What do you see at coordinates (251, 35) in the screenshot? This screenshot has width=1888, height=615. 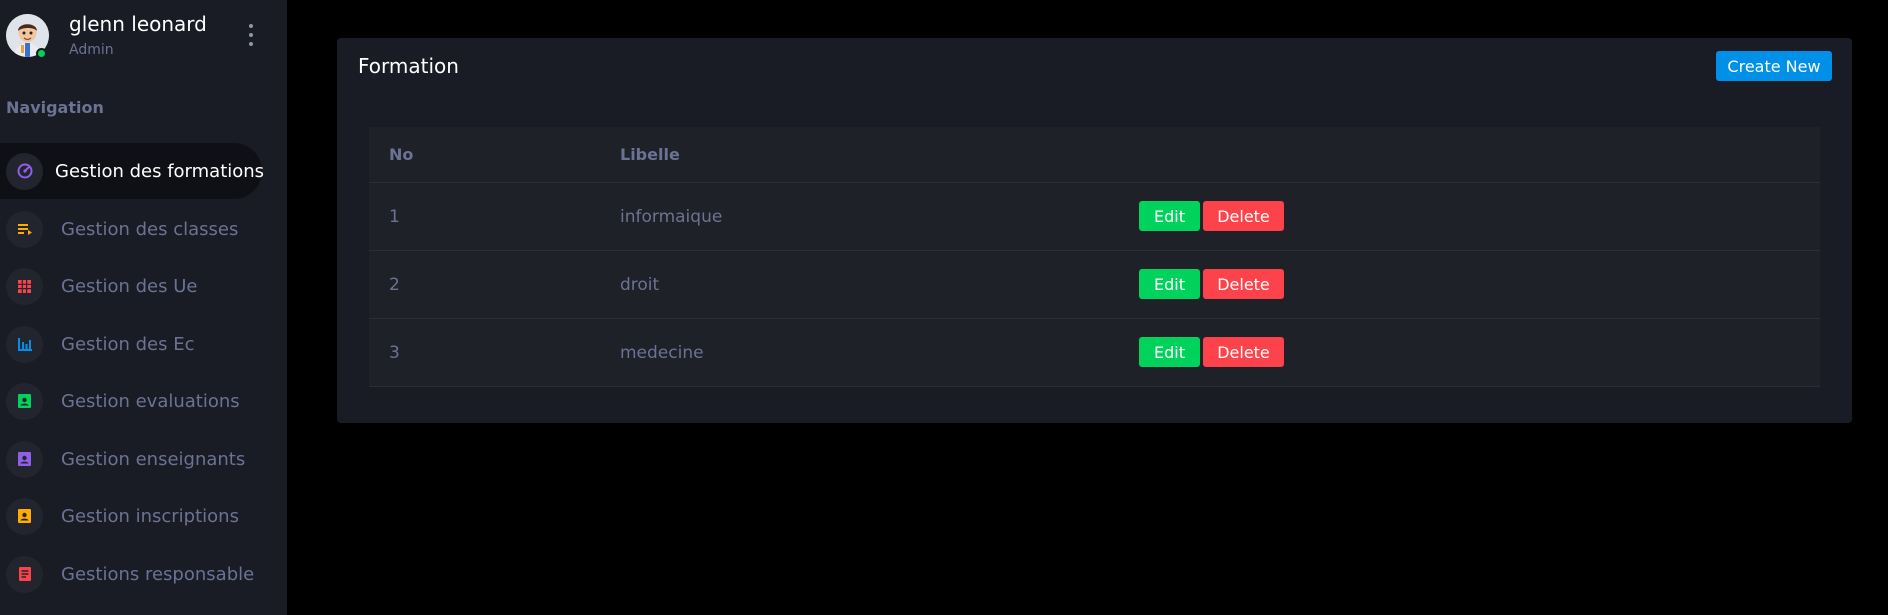 I see `more-options-icon` at bounding box center [251, 35].